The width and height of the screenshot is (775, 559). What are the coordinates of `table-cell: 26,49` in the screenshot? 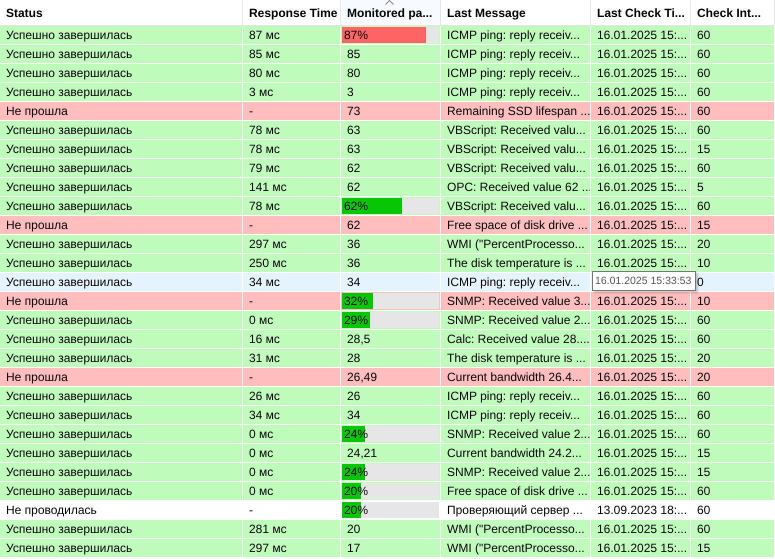 It's located at (391, 377).